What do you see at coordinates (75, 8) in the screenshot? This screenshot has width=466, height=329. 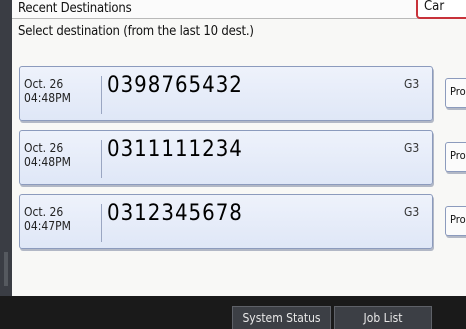 I see `page-title: Recent Destinations` at bounding box center [75, 8].